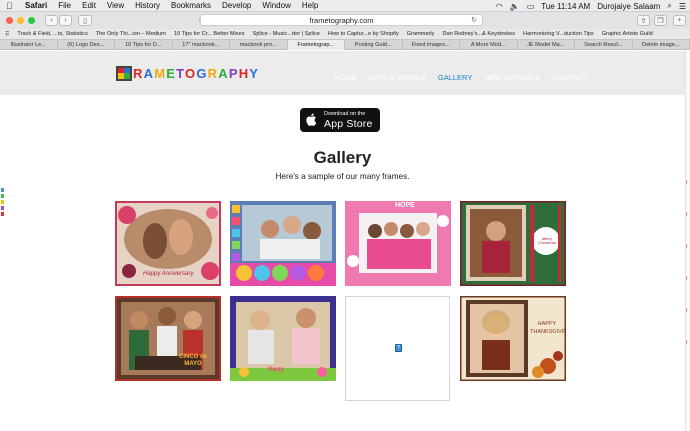 The image size is (690, 431). Describe the element at coordinates (342, 157) in the screenshot. I see `gallery-title: Gallery` at that location.